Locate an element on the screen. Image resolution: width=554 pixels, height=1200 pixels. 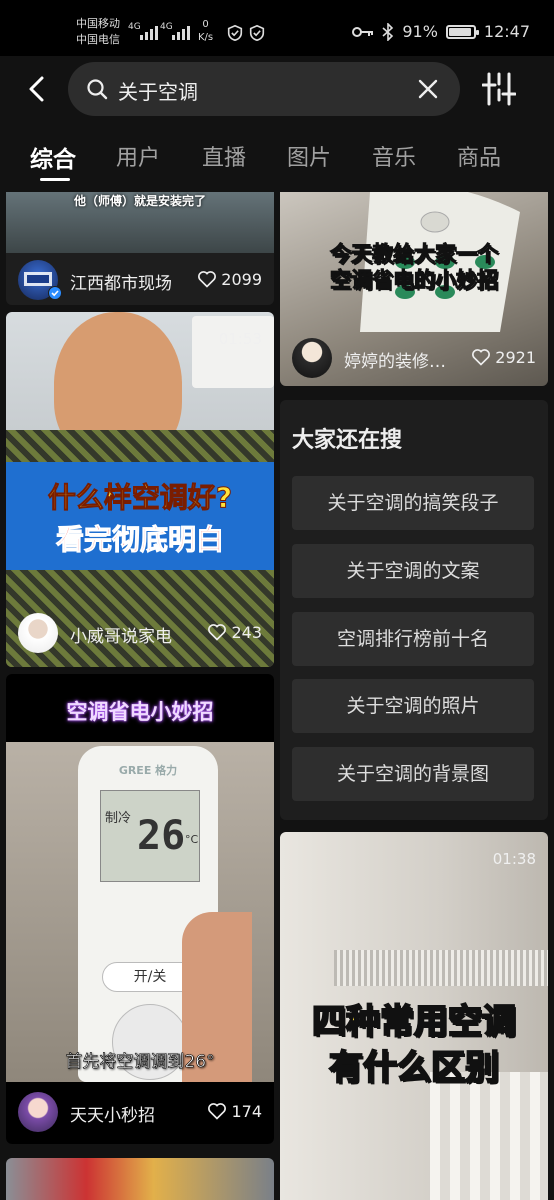
search-input: 关于空调 is located at coordinates (264, 89).